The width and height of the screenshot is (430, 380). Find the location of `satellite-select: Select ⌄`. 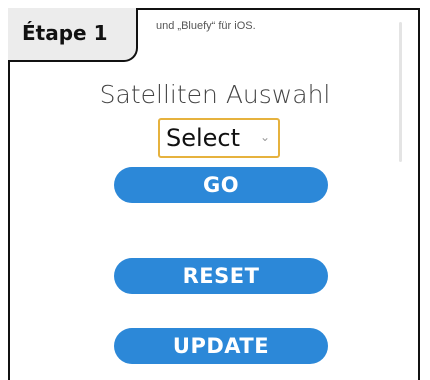

satellite-select: Select ⌄ is located at coordinates (219, 138).